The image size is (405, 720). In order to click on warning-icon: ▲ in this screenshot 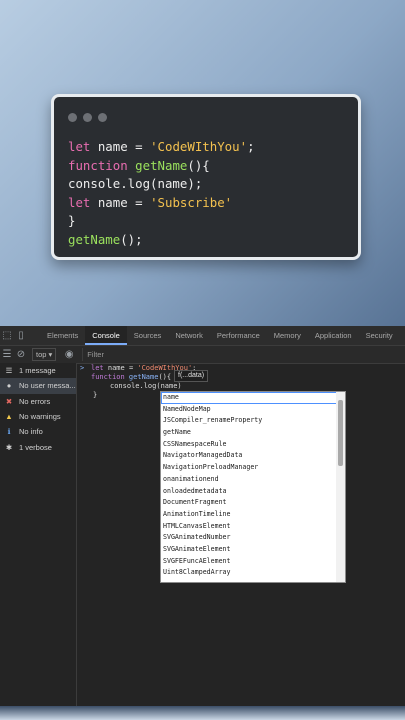, I will do `click(9, 417)`.